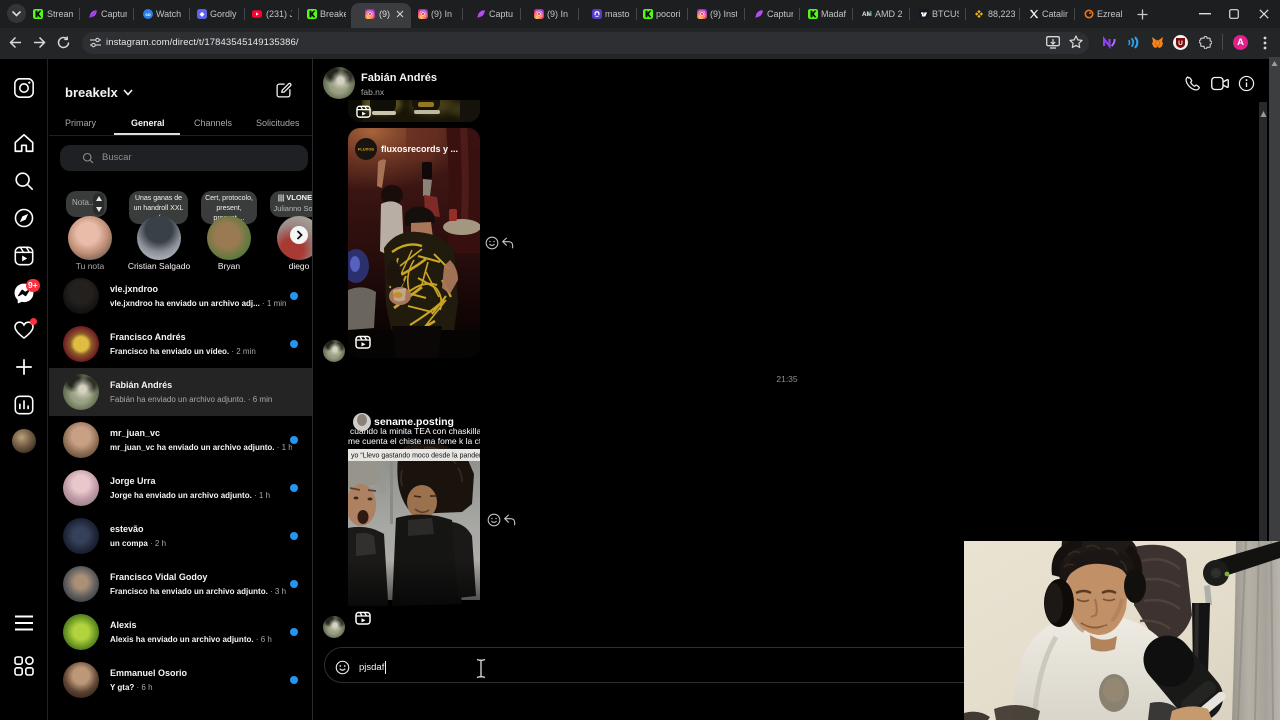 This screenshot has width=1280, height=720. What do you see at coordinates (1180, 42) in the screenshot?
I see `svg-text: U` at bounding box center [1180, 42].